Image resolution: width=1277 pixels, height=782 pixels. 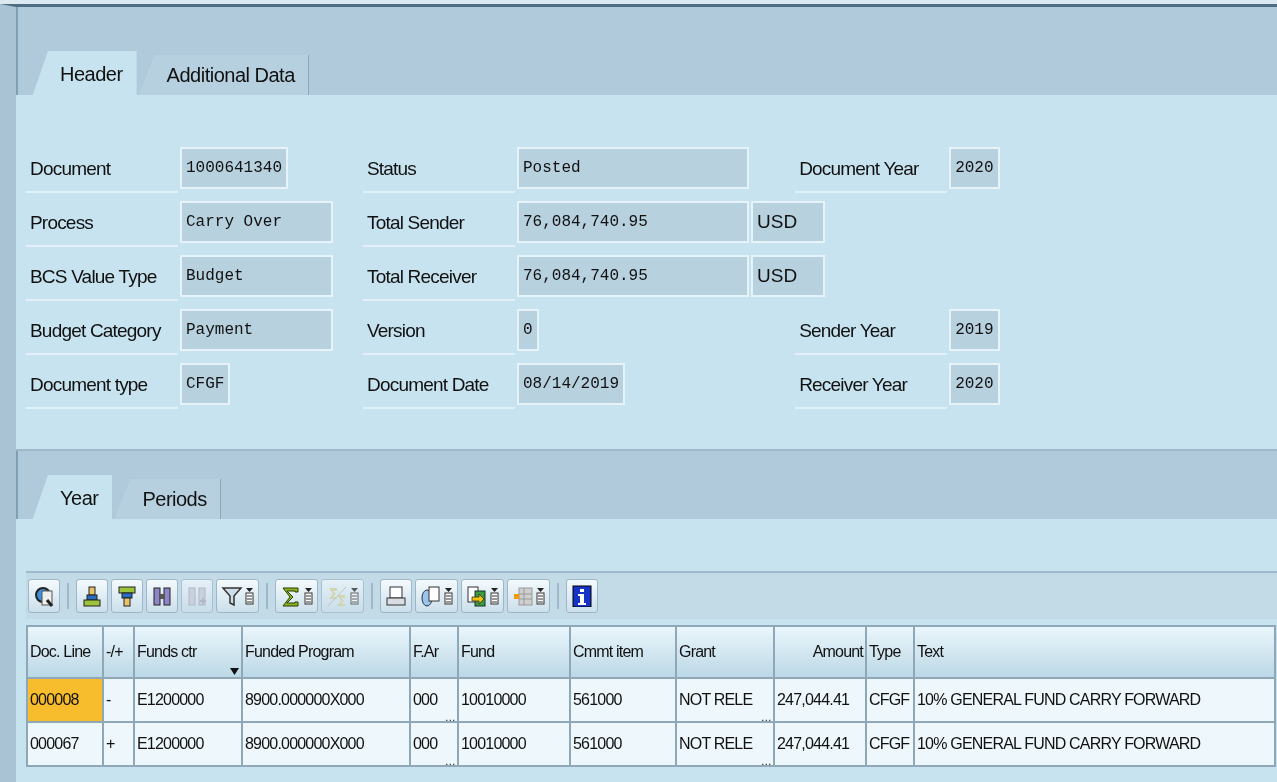 What do you see at coordinates (871, 386) in the screenshot?
I see `field-label: Receiver Year` at bounding box center [871, 386].